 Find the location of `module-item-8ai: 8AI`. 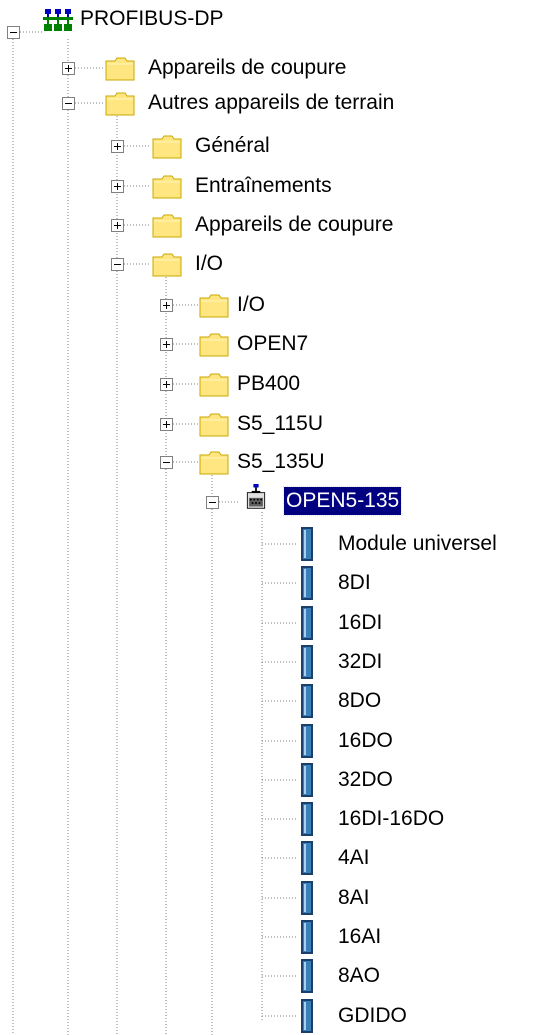

module-item-8ai: 8AI is located at coordinates (354, 898).